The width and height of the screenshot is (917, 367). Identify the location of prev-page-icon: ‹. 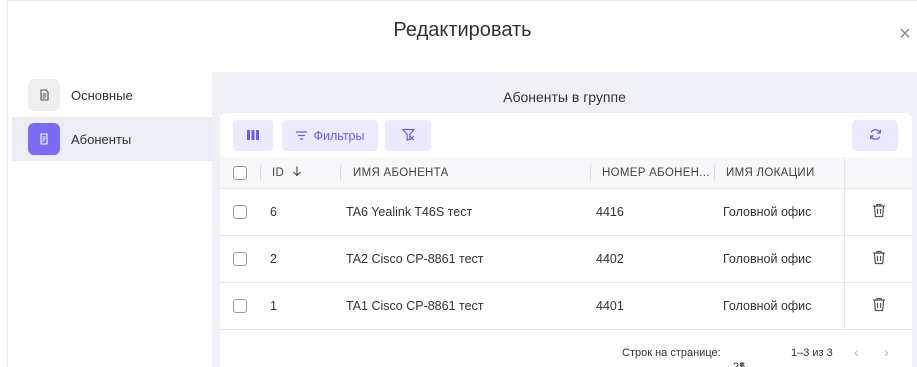
(856, 352).